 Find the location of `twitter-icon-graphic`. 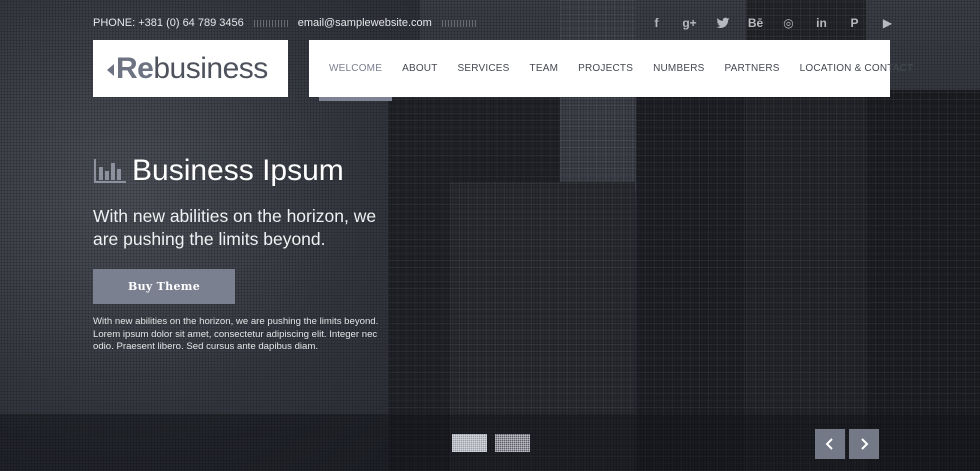

twitter-icon-graphic is located at coordinates (722, 23).